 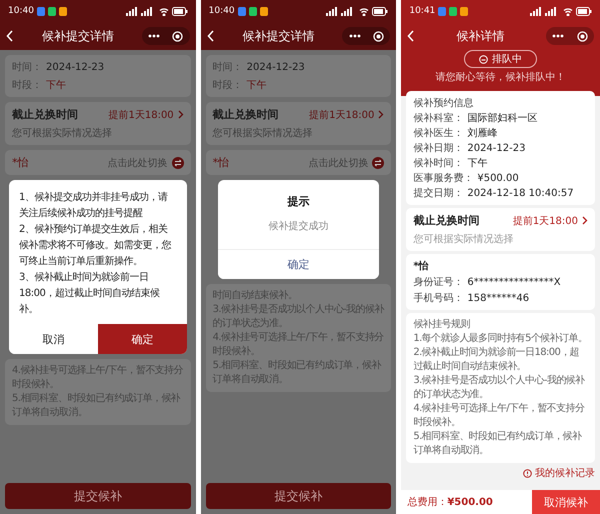 I want to click on status-time: 10:41, so click(x=422, y=11).